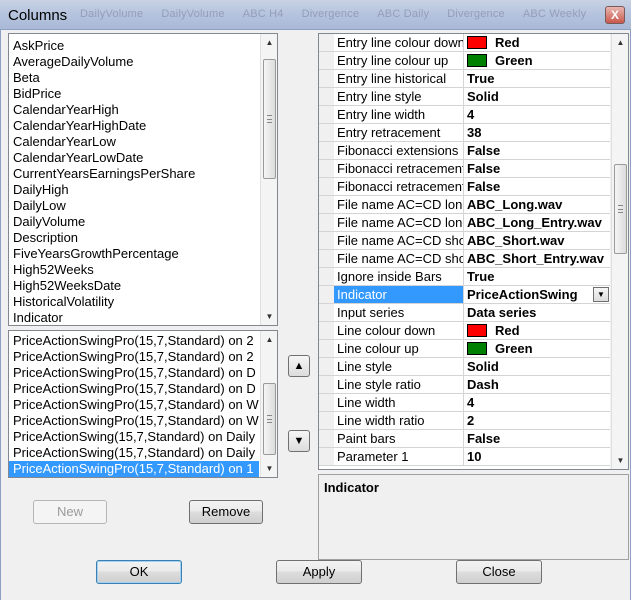 This screenshot has height=600, width=631. Describe the element at coordinates (537, 420) in the screenshot. I see `property-value: 2` at that location.